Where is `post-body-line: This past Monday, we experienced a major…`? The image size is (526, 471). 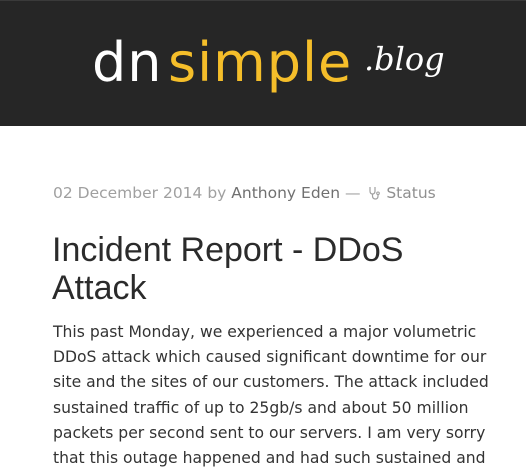
post-body-line: This past Monday, we experienced a major… is located at coordinates (265, 332).